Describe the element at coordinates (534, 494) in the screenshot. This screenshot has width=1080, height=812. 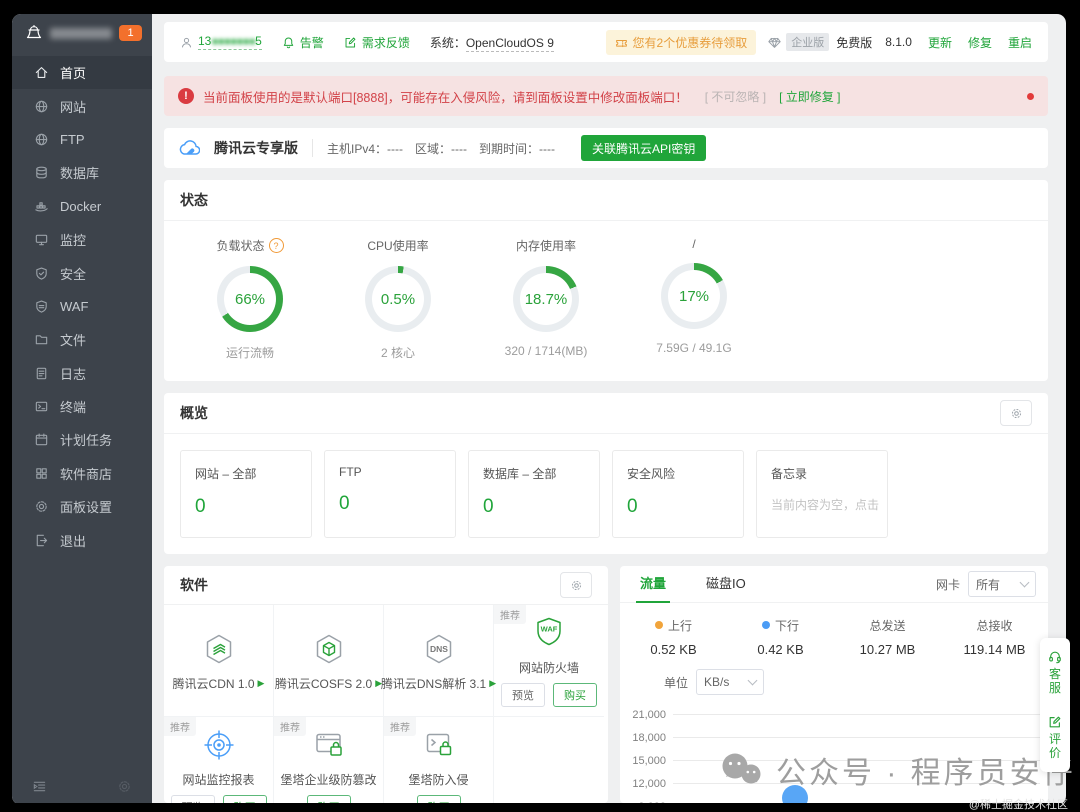
I see `overview-card-database: 数据库 – 全部 0` at that location.